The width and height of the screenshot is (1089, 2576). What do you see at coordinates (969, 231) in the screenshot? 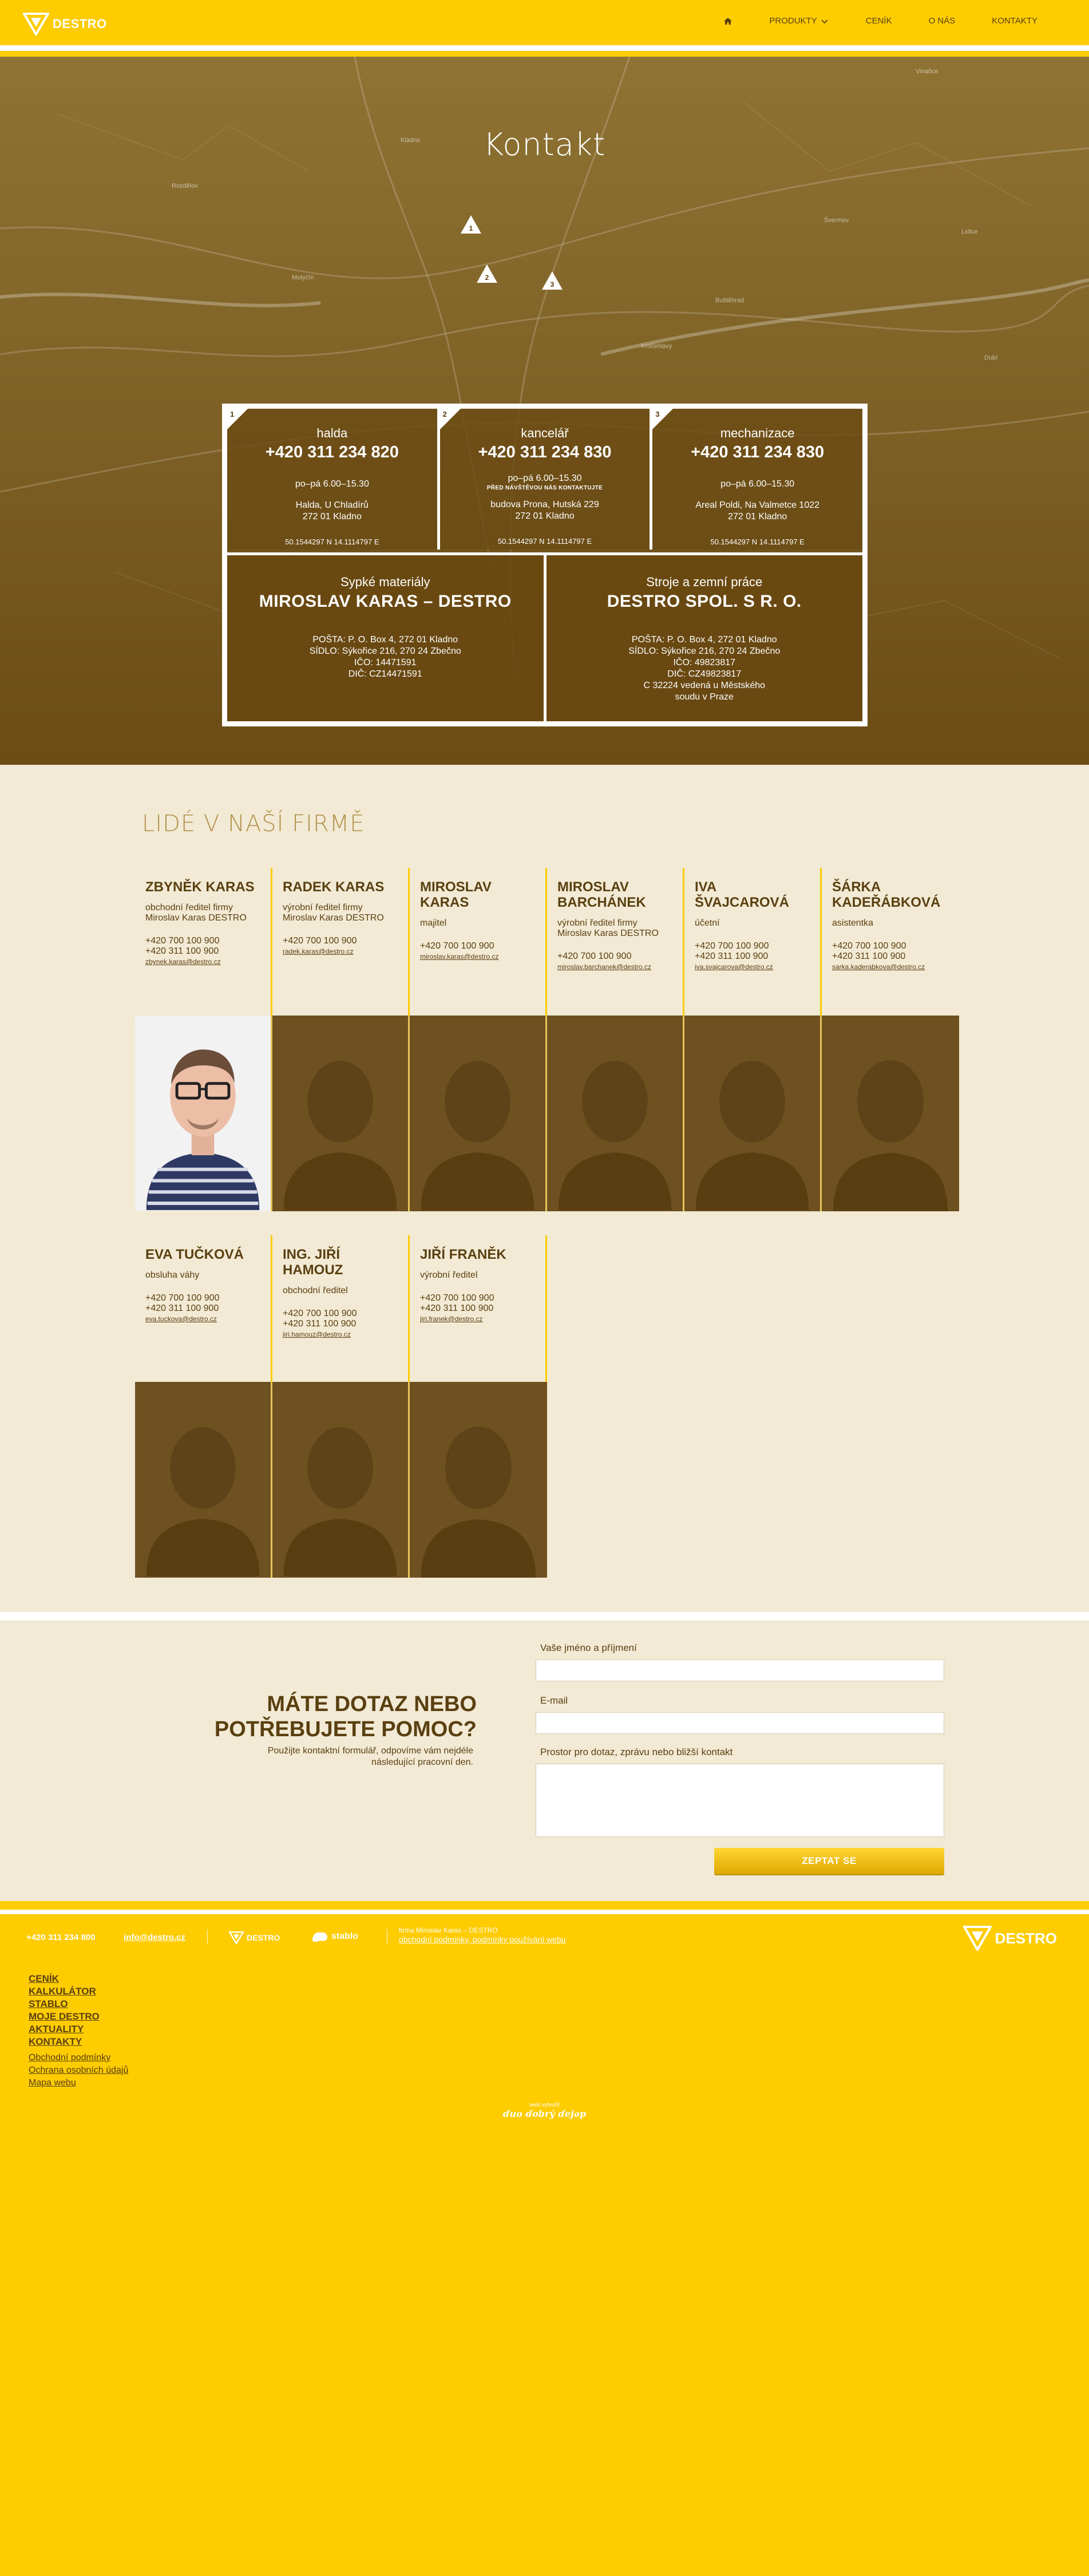
I see `map-label: Lidice` at bounding box center [969, 231].